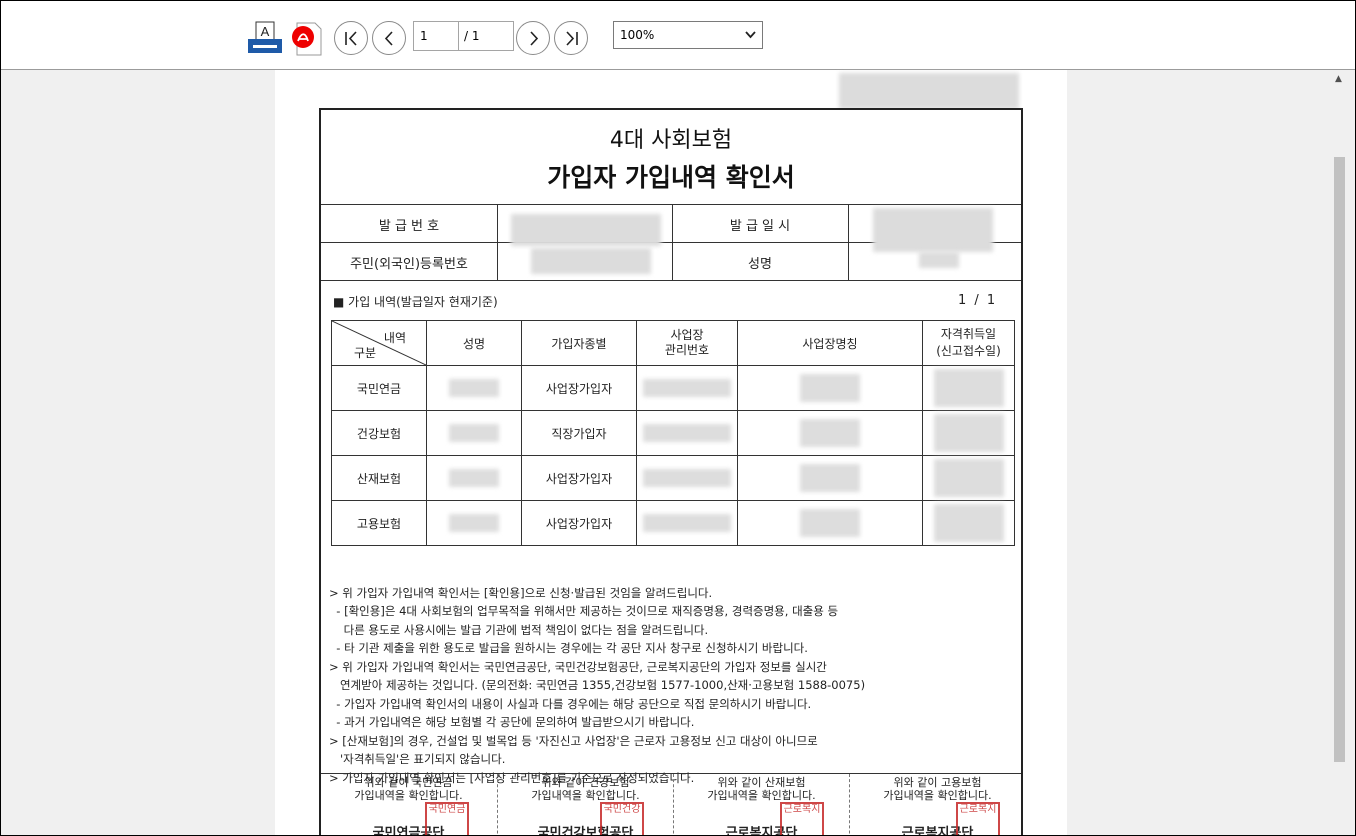 The height and width of the screenshot is (836, 1356). I want to click on stamp-text: 위와 같이 산재보험 가입내역을 확인합니다., so click(761, 789).